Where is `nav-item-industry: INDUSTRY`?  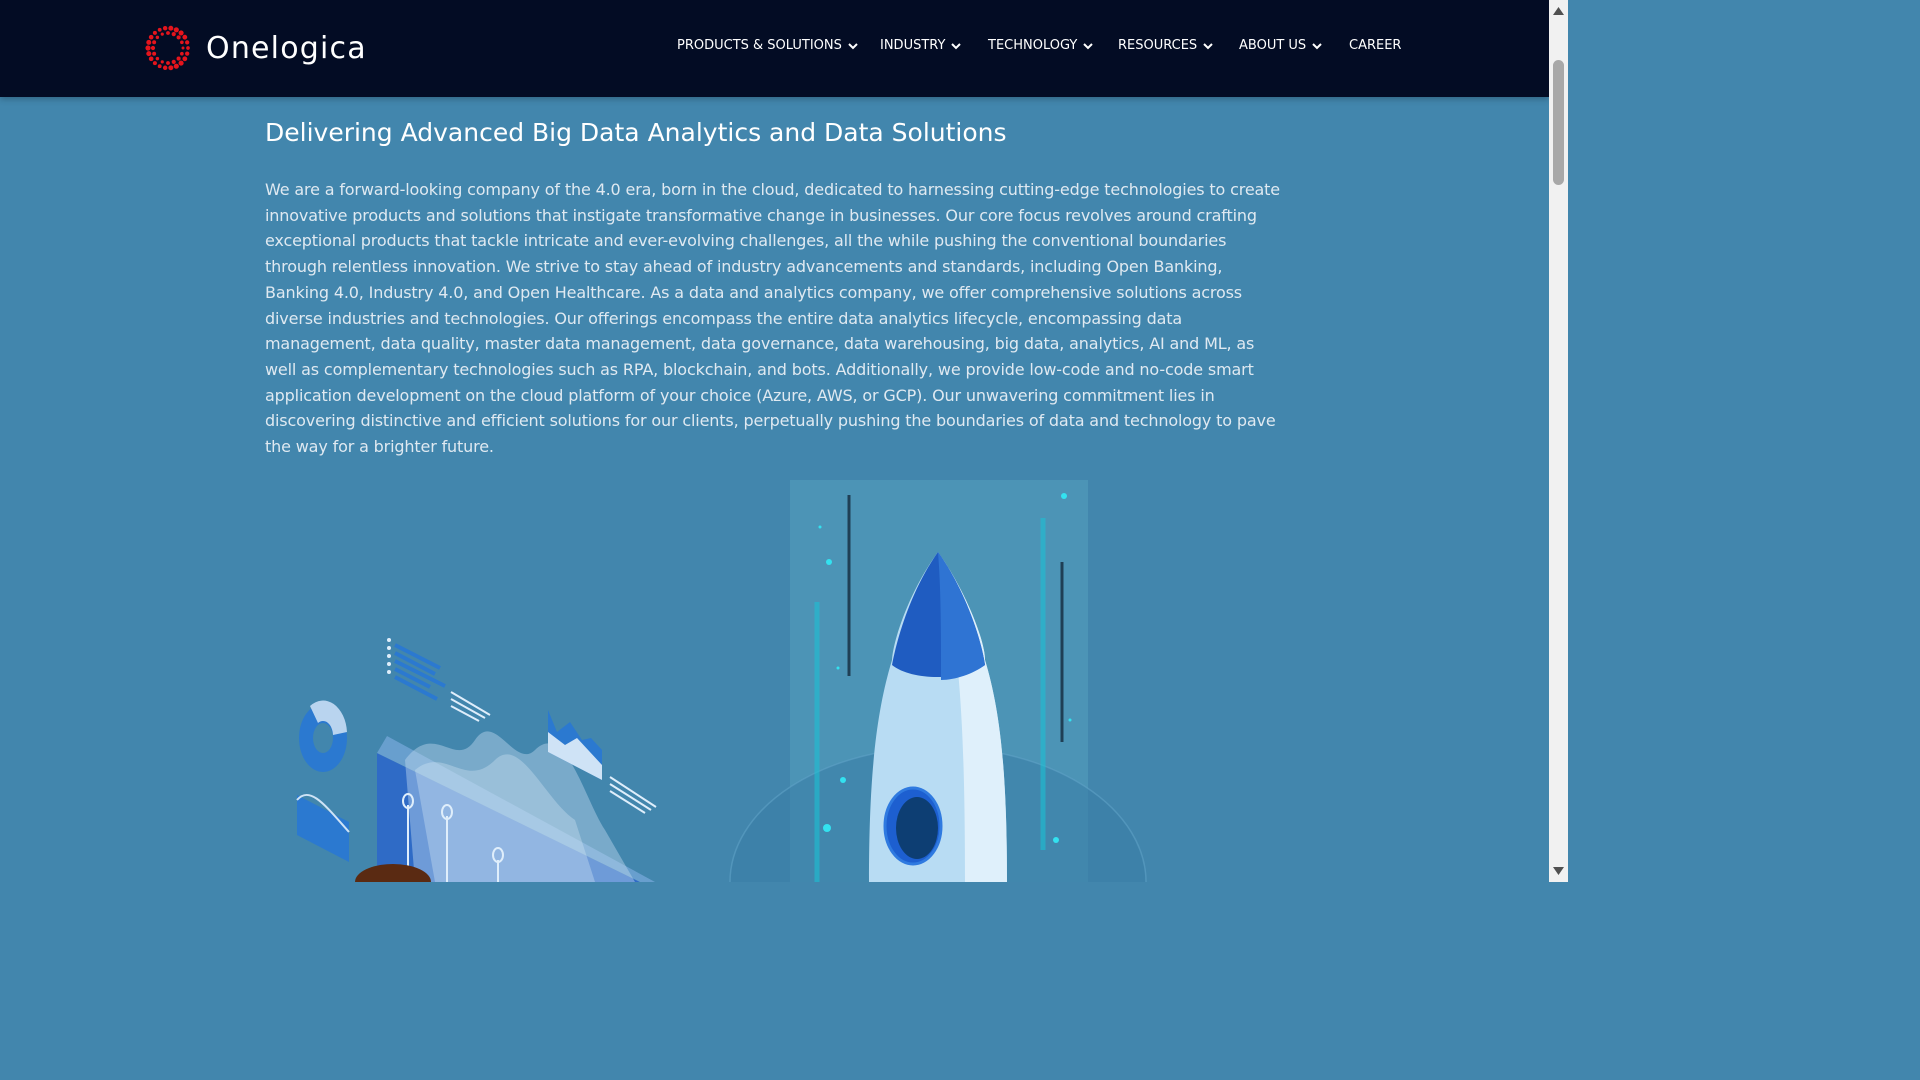
nav-item-industry: INDUSTRY is located at coordinates (921, 45).